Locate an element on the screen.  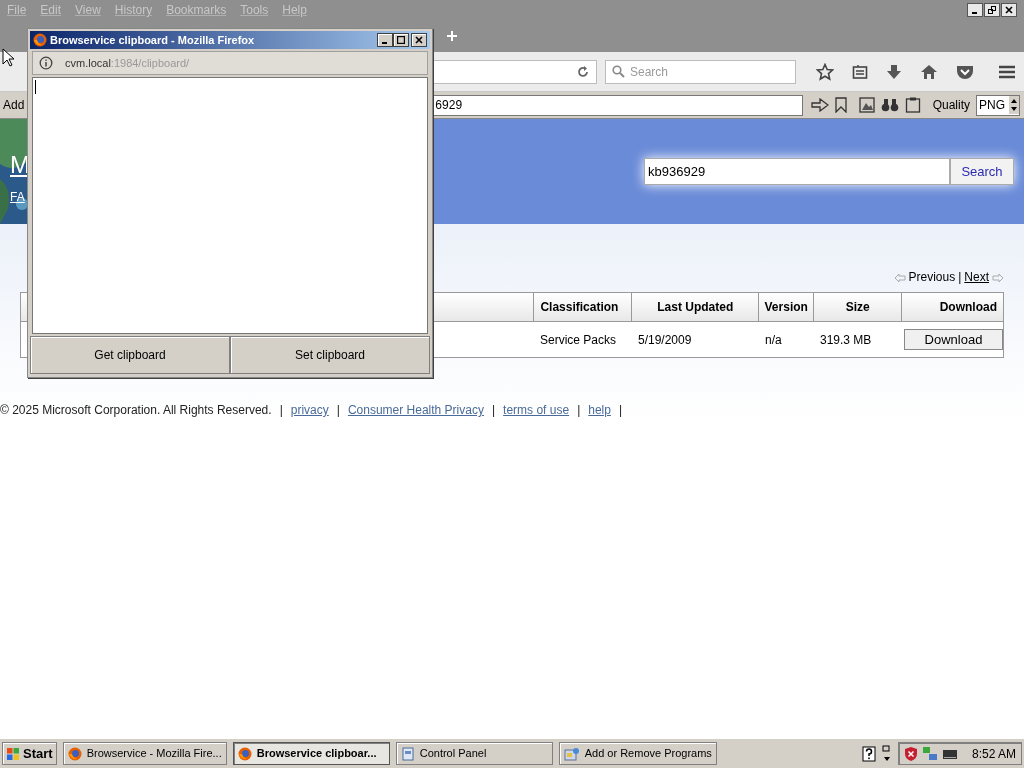
go-arrow-icon is located at coordinates (819, 105).